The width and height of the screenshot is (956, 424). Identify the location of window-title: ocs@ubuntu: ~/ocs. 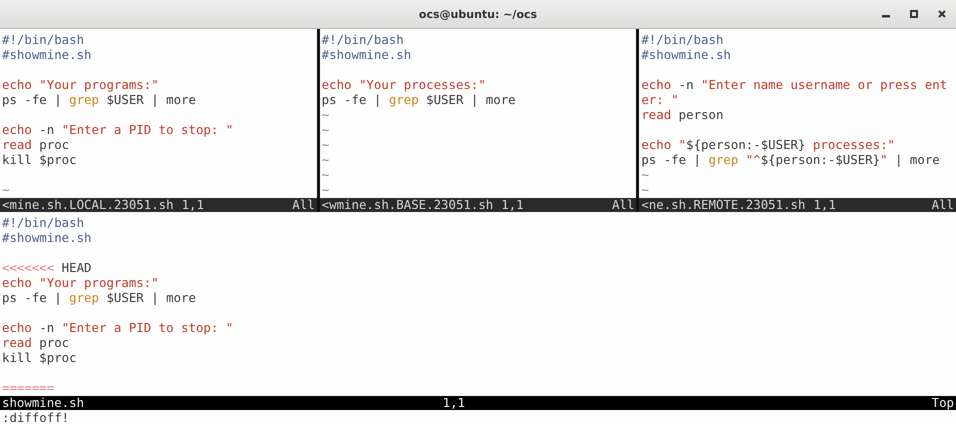
(478, 14).